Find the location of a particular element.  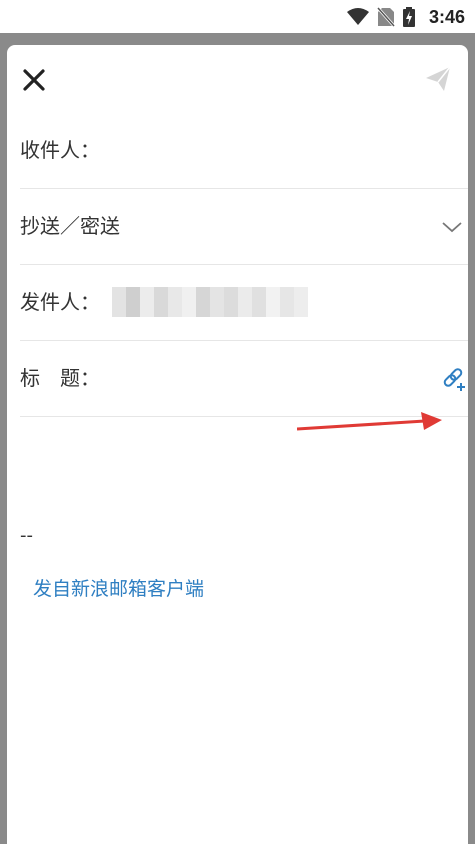

battery-charging-icon is located at coordinates (408, 17).